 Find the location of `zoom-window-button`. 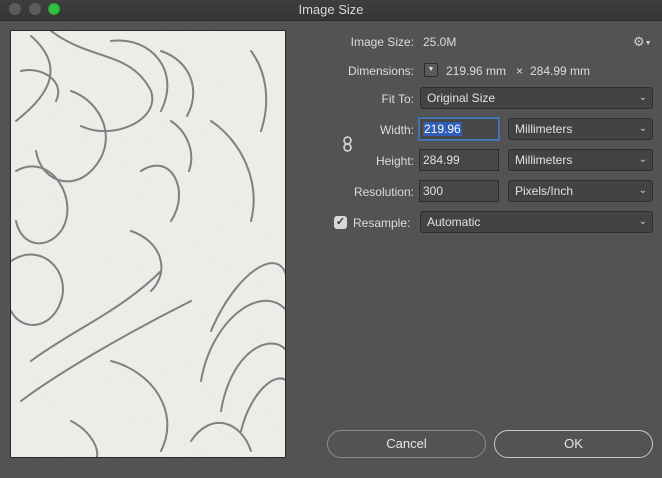

zoom-window-button is located at coordinates (54, 9).